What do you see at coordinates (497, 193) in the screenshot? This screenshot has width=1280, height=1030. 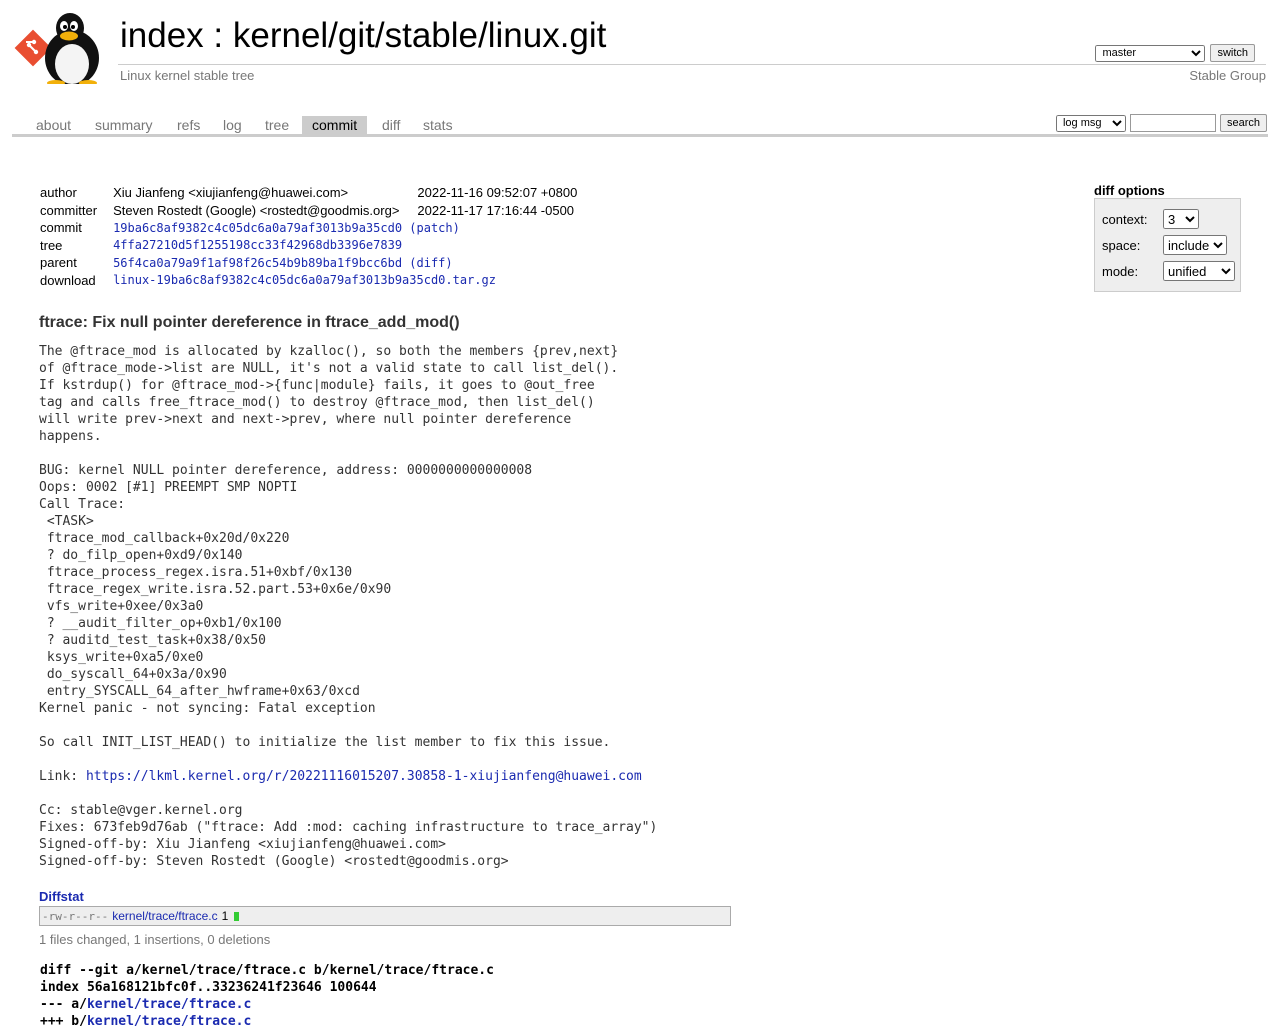 I see `author-date: 2022-11-16 09:52:07 +0800` at bounding box center [497, 193].